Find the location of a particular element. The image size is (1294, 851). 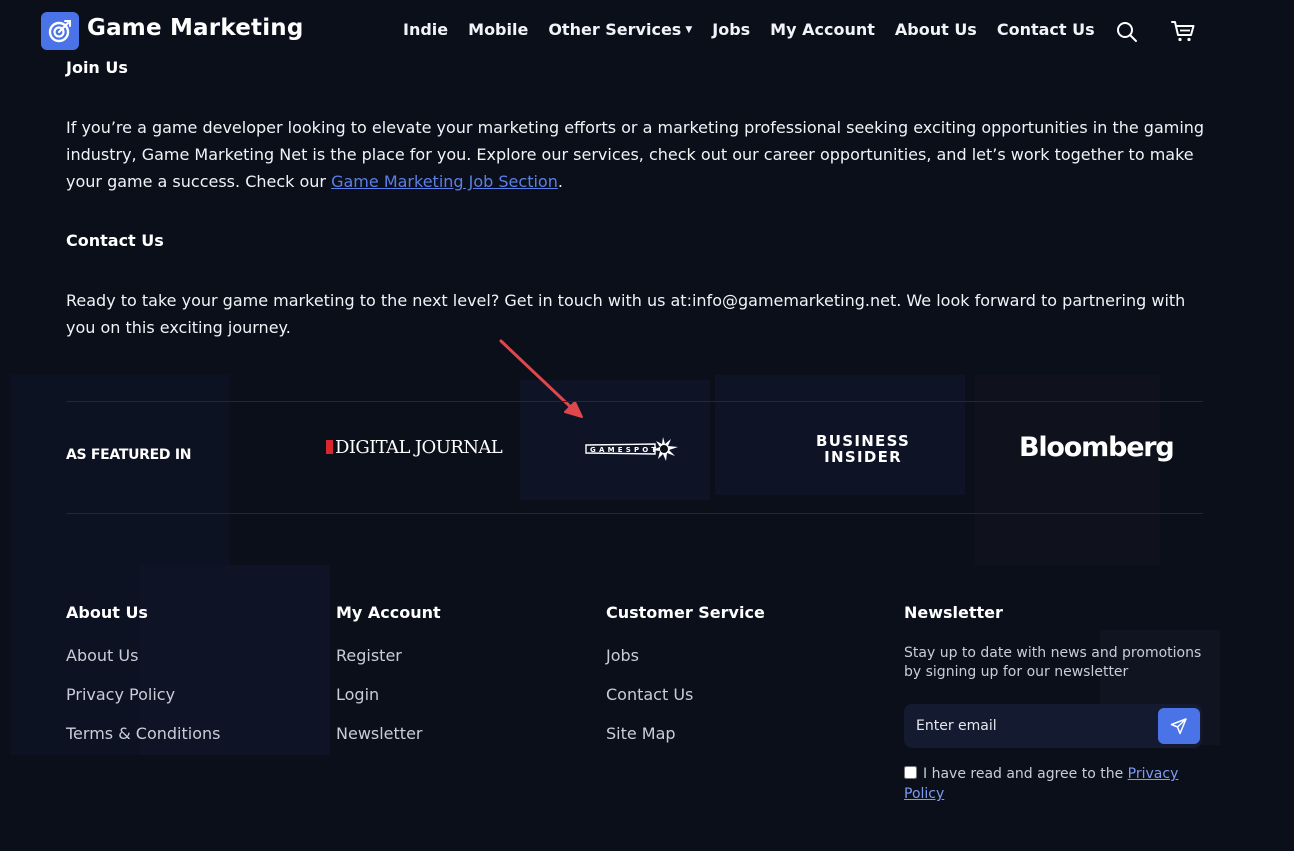

featured-divider-top is located at coordinates (634, 401).